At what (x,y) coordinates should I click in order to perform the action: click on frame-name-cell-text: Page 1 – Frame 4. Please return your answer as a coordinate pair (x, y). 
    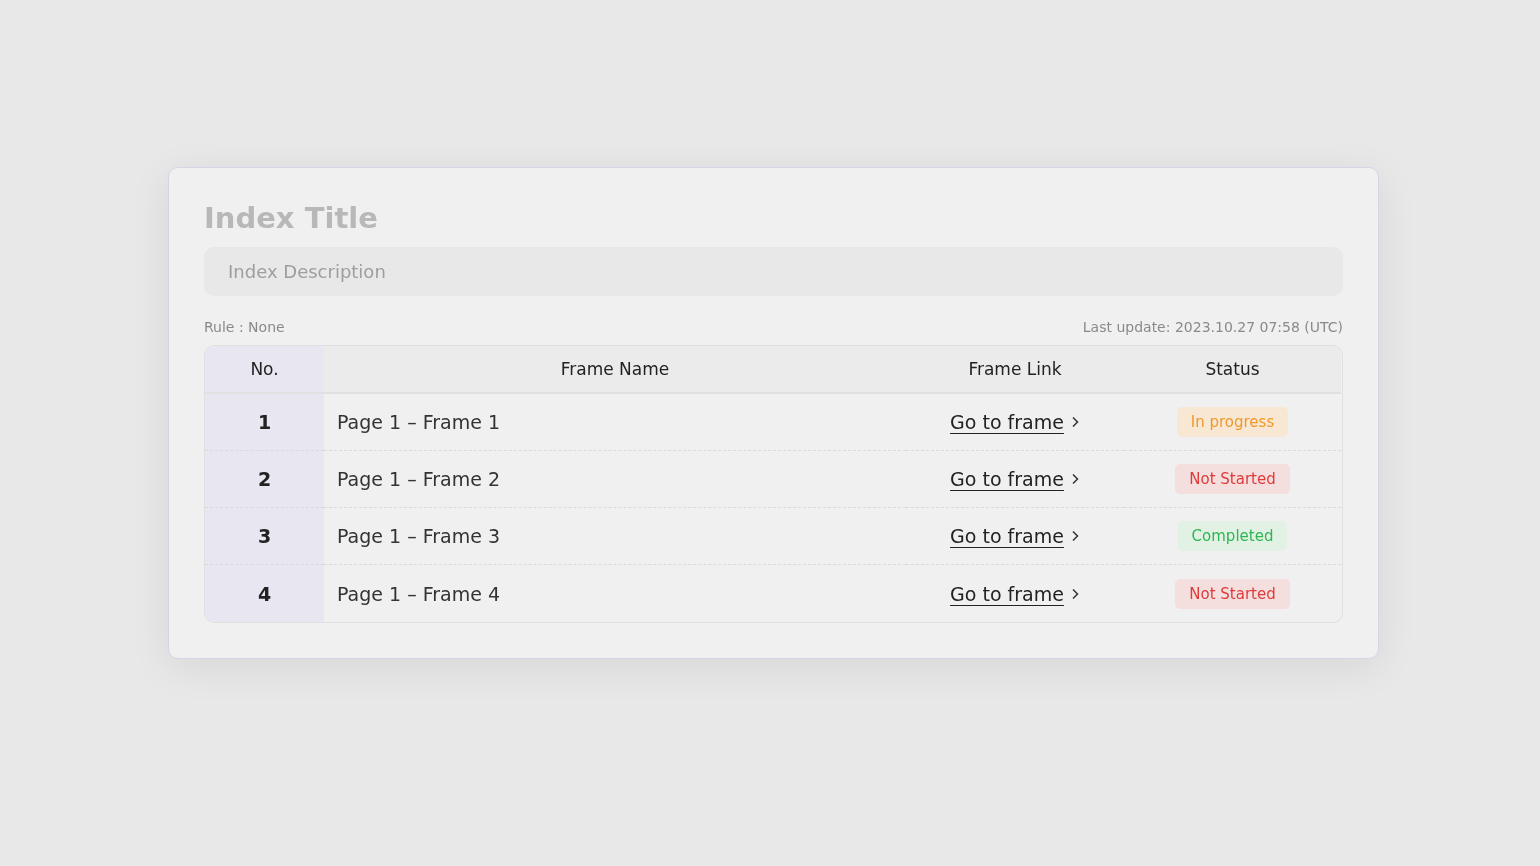
    Looking at the image, I should click on (419, 594).